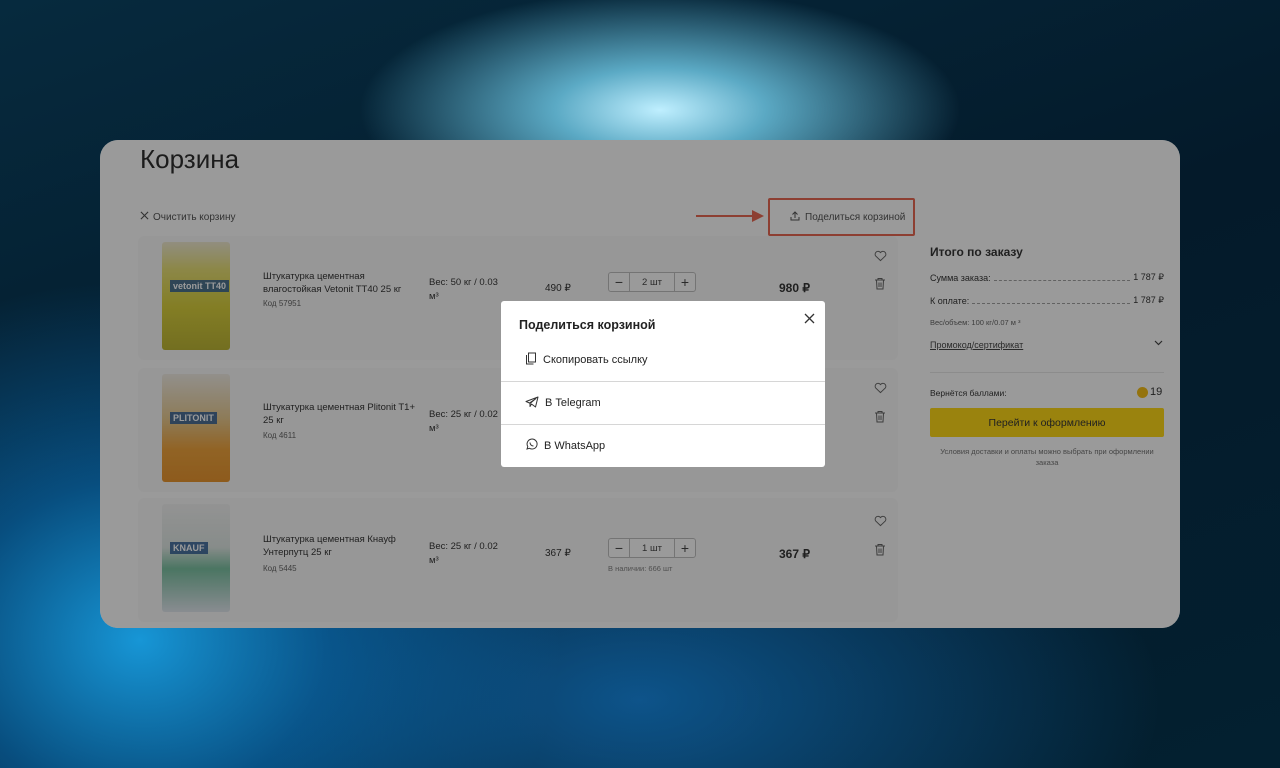 The width and height of the screenshot is (1280, 768). Describe the element at coordinates (587, 325) in the screenshot. I see `modal-title: Поделиться корзиной` at that location.